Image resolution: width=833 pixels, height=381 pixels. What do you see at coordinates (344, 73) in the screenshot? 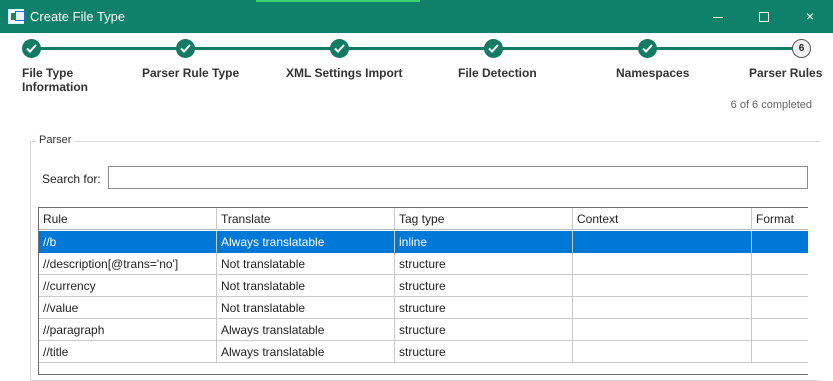
I see `step-label-xml-settings-import: XML Settings Import` at bounding box center [344, 73].